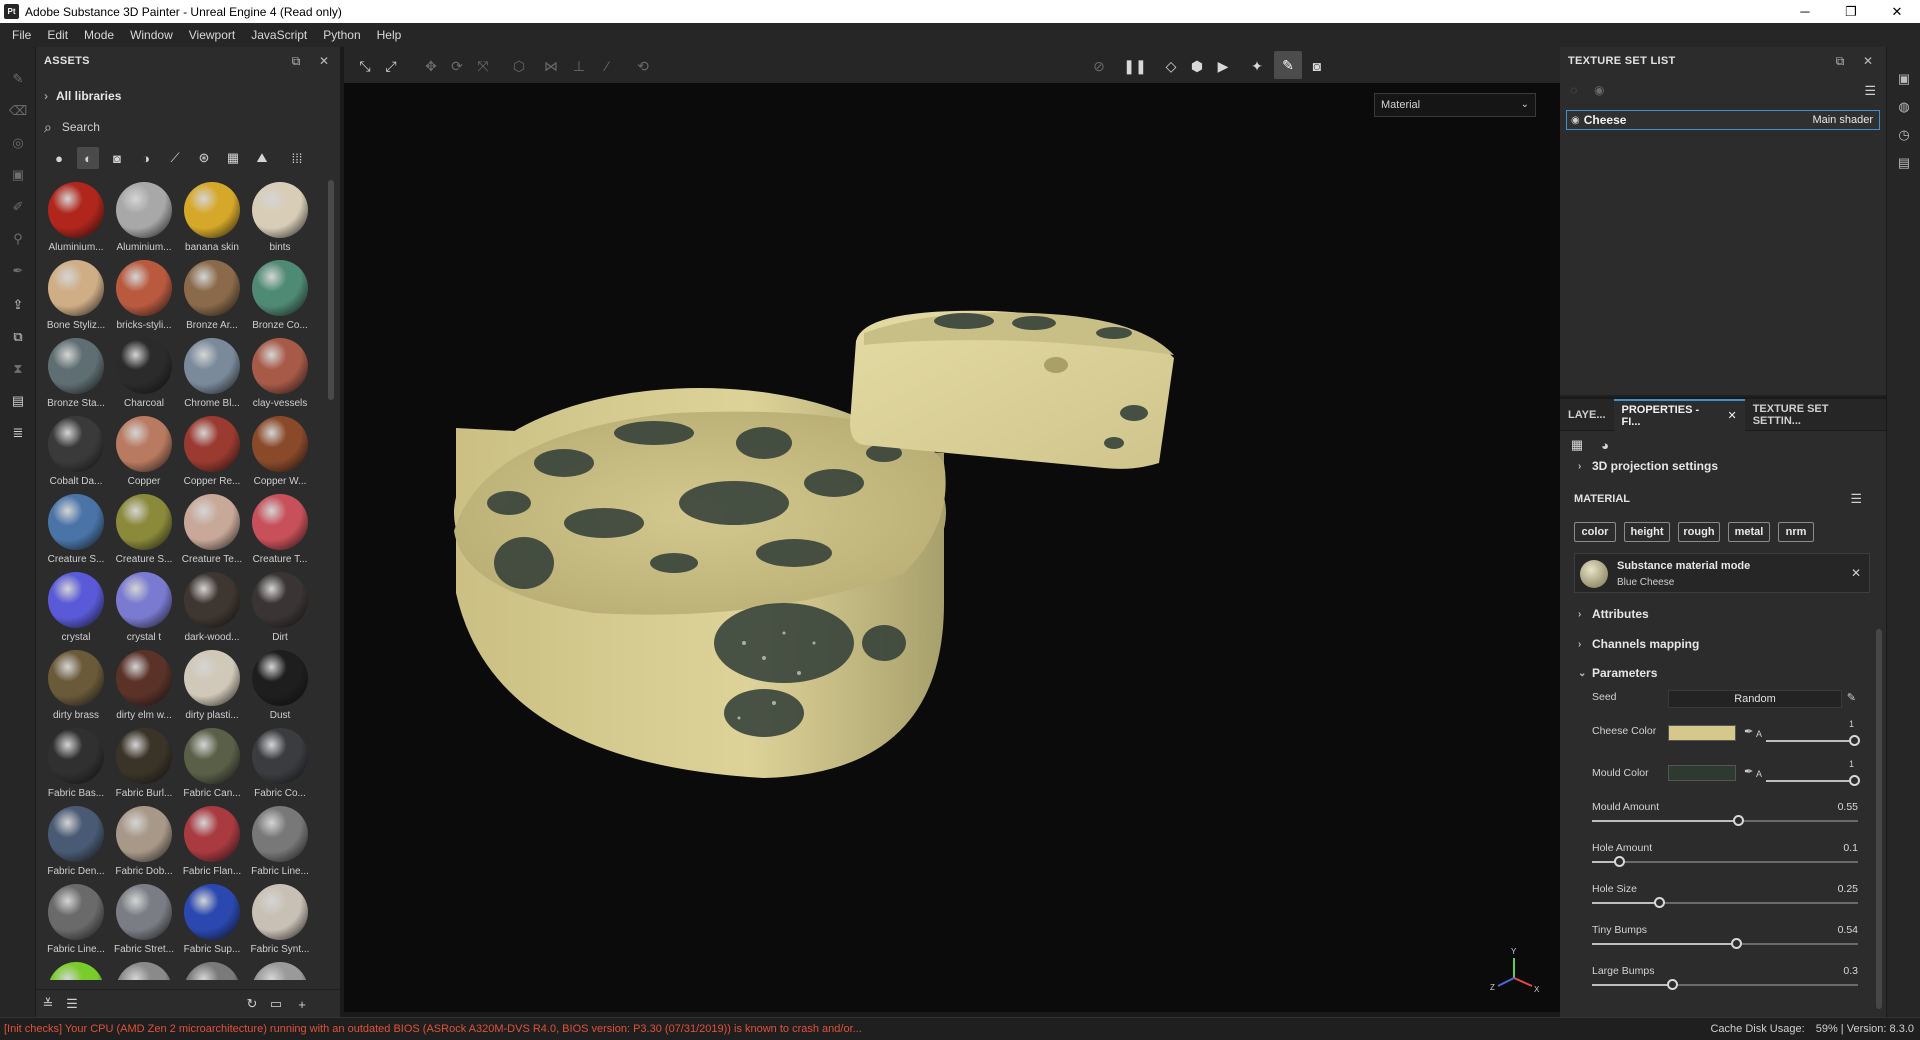 The height and width of the screenshot is (1040, 1920). What do you see at coordinates (1897, 11) in the screenshot?
I see `close-window-button: ✕` at bounding box center [1897, 11].